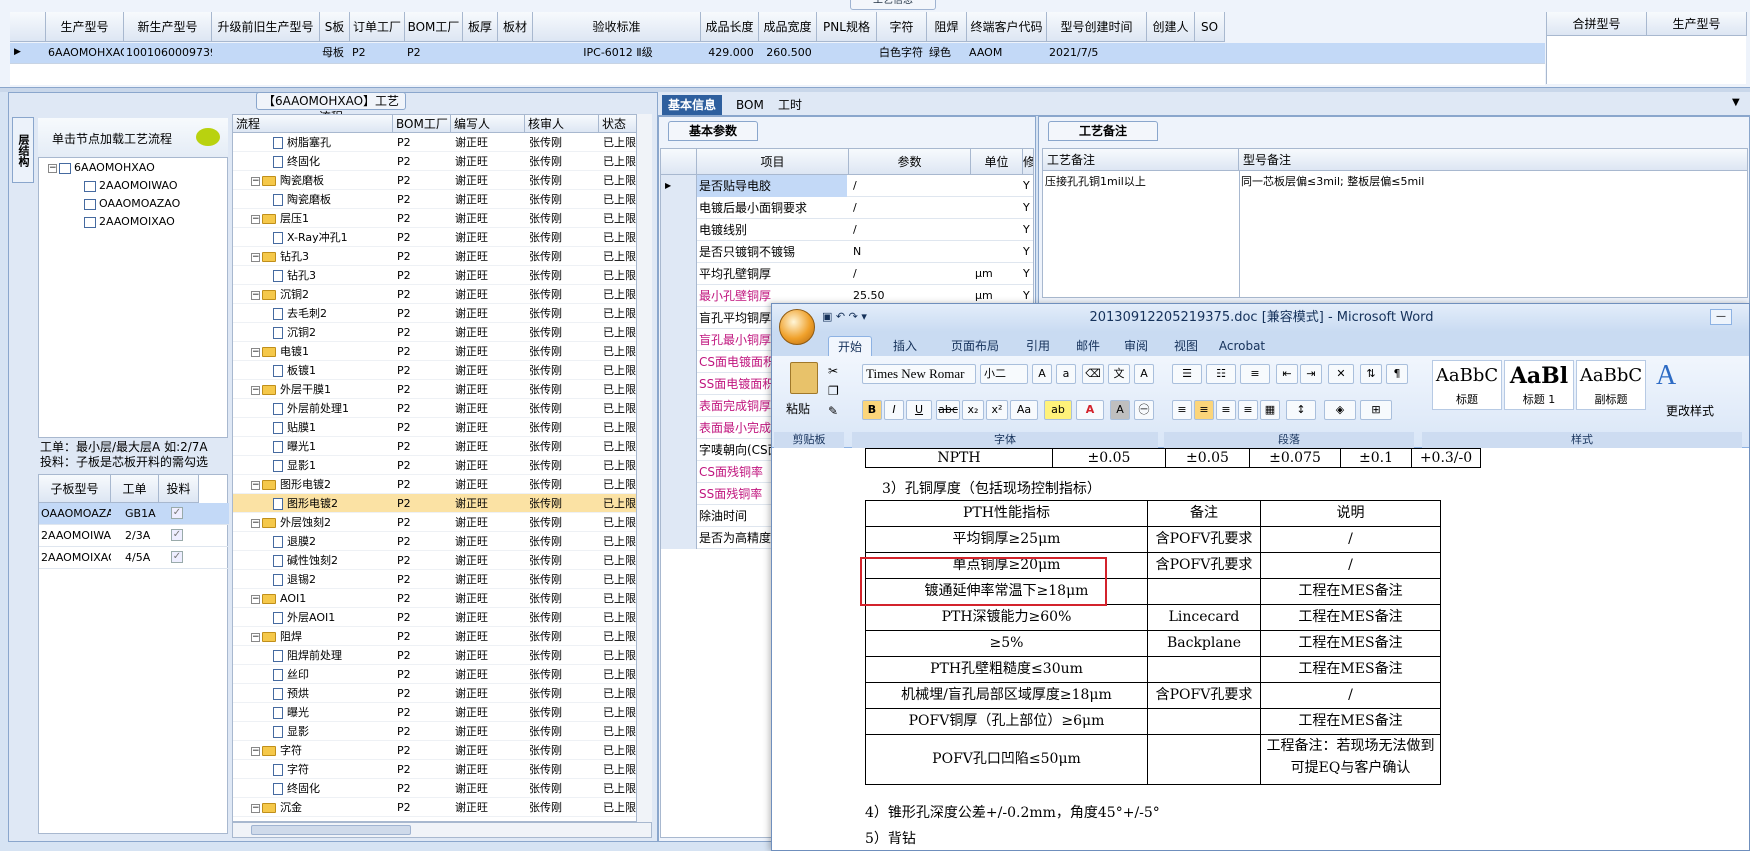 This screenshot has width=1750, height=851. I want to click on cut-icon: ✂, so click(833, 371).